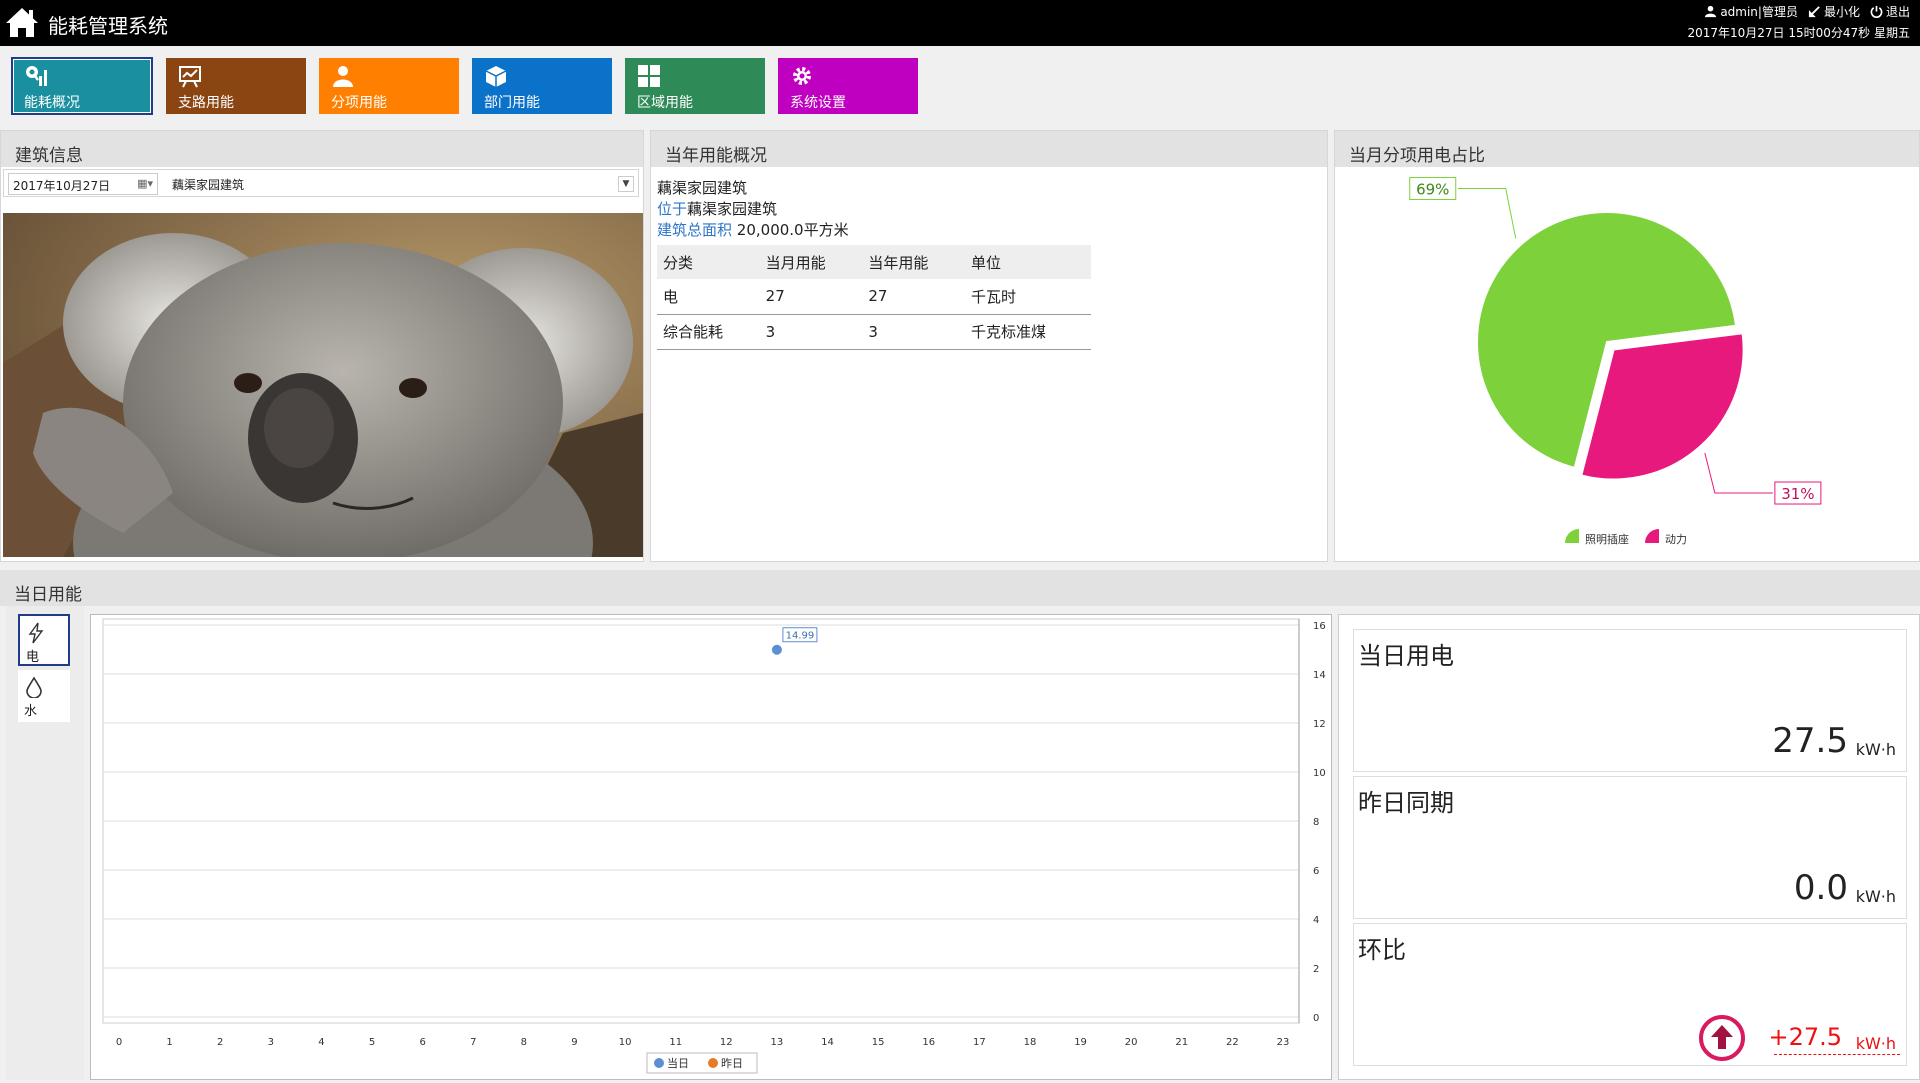 Image resolution: width=1920 pixels, height=1083 pixels. I want to click on branch-chart-icon, so click(190, 77).